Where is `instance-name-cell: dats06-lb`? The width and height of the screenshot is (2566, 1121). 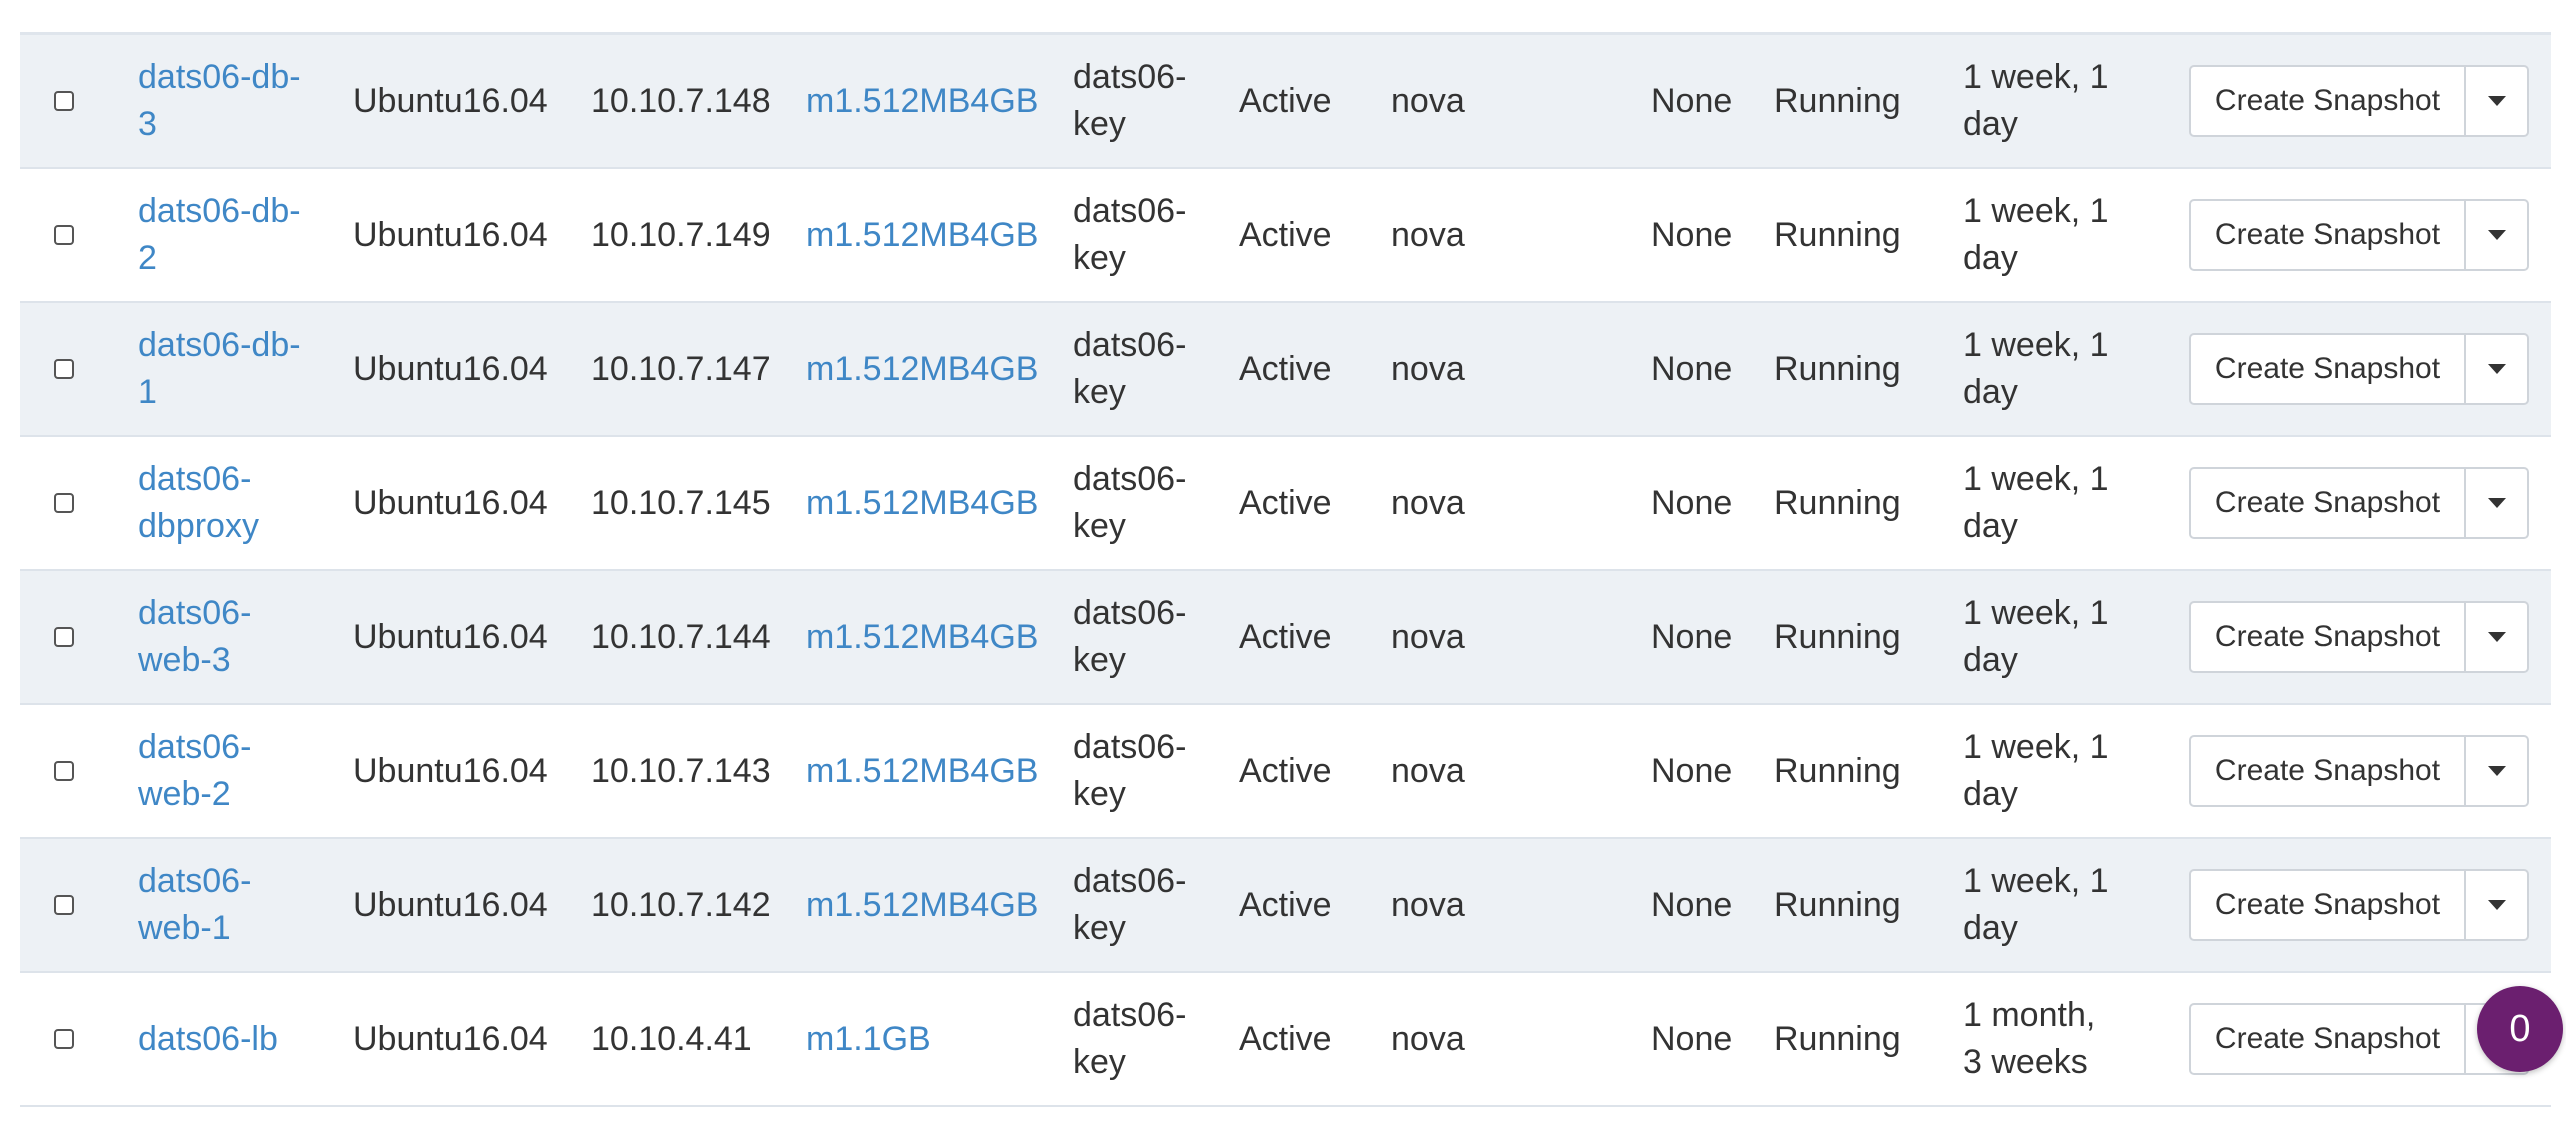
instance-name-cell: dats06-lb is located at coordinates (223, 1039).